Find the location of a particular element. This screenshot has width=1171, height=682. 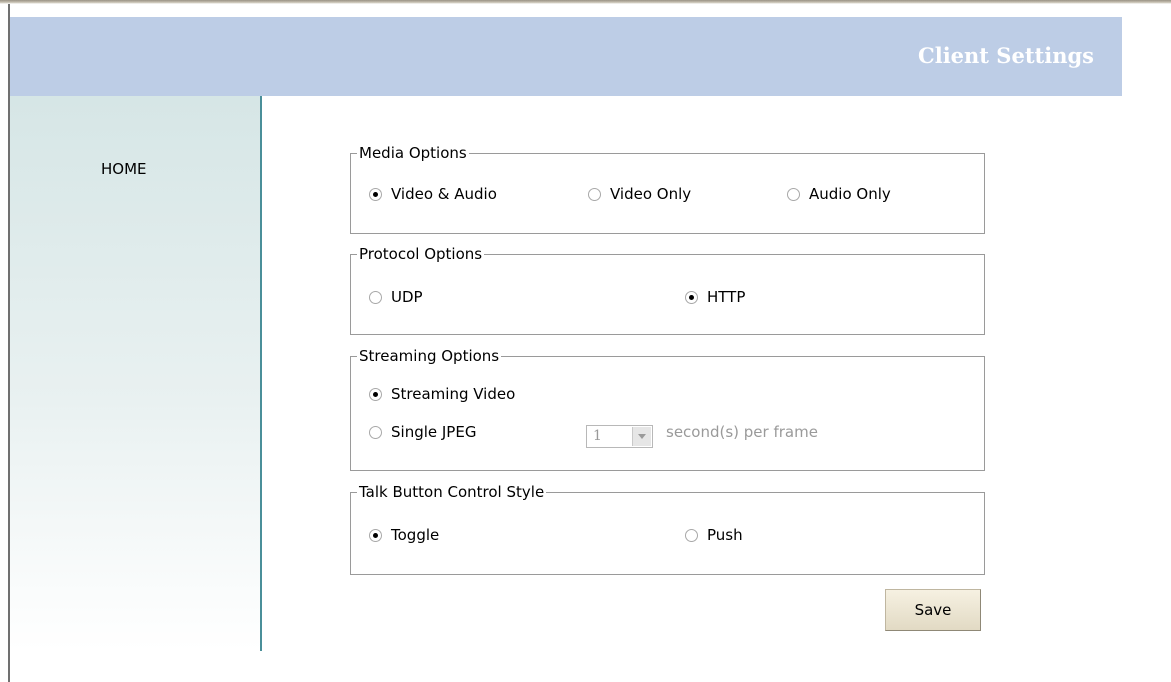

streaming-option-video: Streaming Video is located at coordinates (442, 394).